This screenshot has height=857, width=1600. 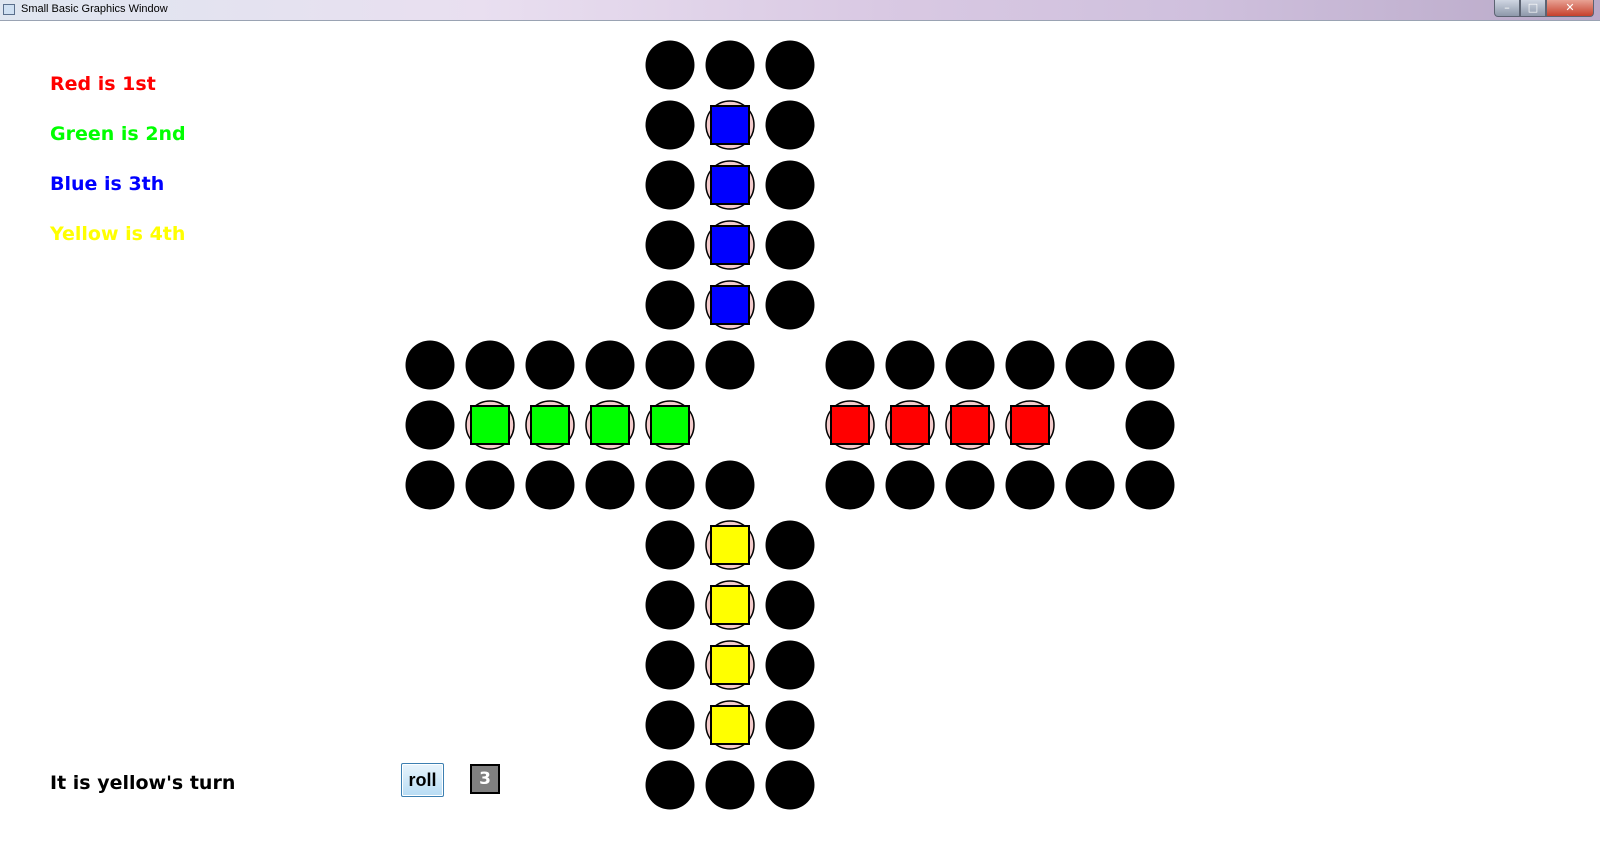 I want to click on roll-button: roll, so click(x=422, y=780).